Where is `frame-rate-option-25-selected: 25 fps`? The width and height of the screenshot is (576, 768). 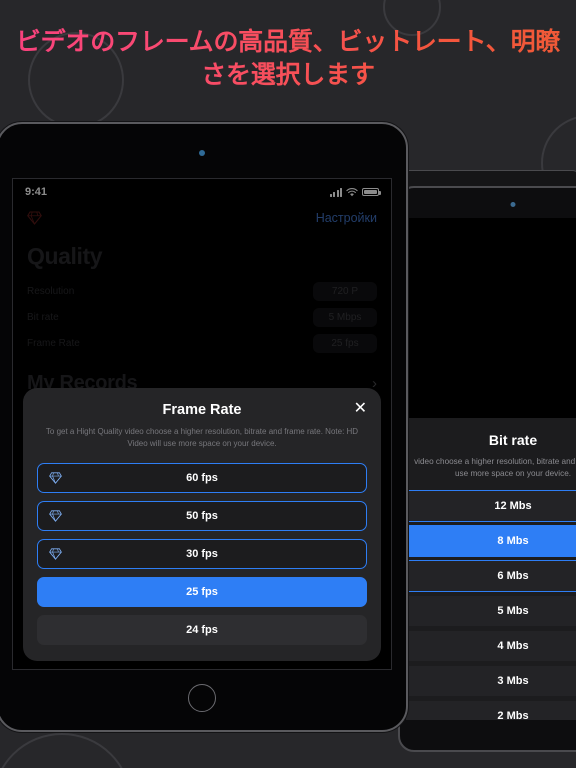
frame-rate-option-25-selected: 25 fps is located at coordinates (202, 592).